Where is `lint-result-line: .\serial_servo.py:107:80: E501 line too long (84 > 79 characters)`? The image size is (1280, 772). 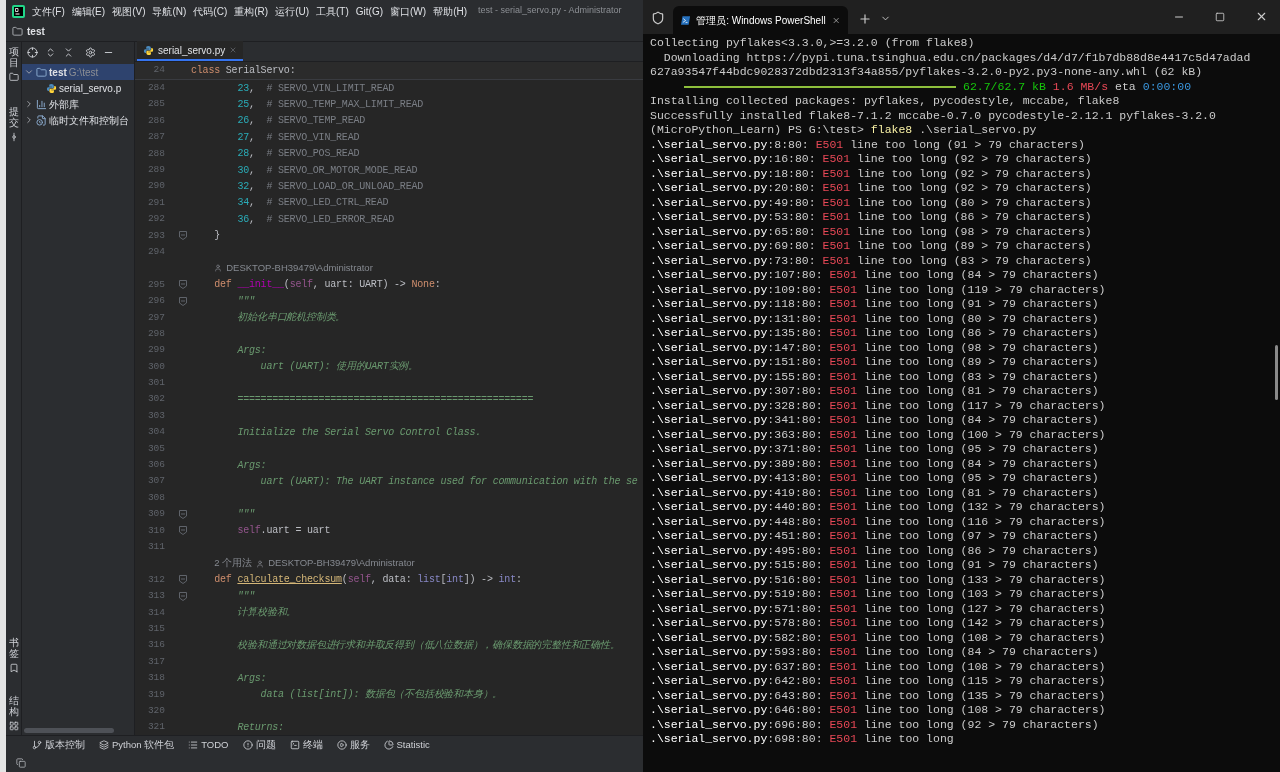 lint-result-line: .\serial_servo.py:107:80: E501 line too long (84 > 79 characters) is located at coordinates (875, 275).